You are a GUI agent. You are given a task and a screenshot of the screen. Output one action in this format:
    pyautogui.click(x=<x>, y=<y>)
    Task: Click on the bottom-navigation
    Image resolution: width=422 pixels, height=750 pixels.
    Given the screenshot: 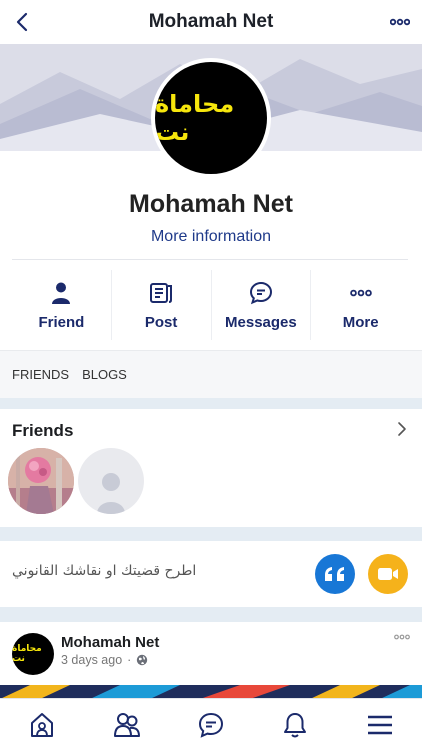 What is the action you would take?
    pyautogui.click(x=211, y=724)
    